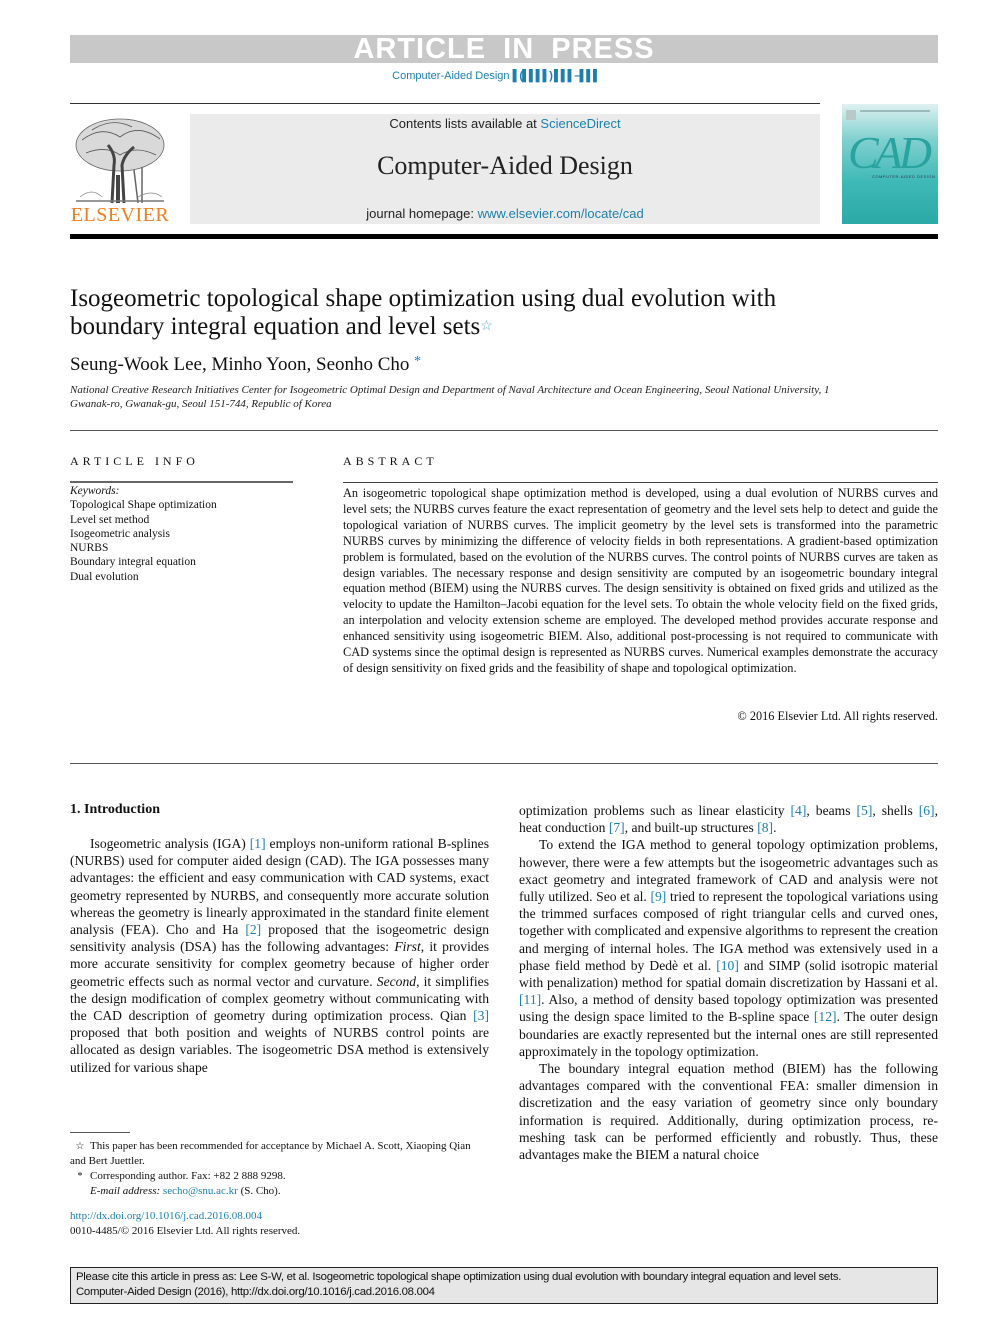 This screenshot has width=992, height=1323. I want to click on citation-link: [1], so click(258, 843).